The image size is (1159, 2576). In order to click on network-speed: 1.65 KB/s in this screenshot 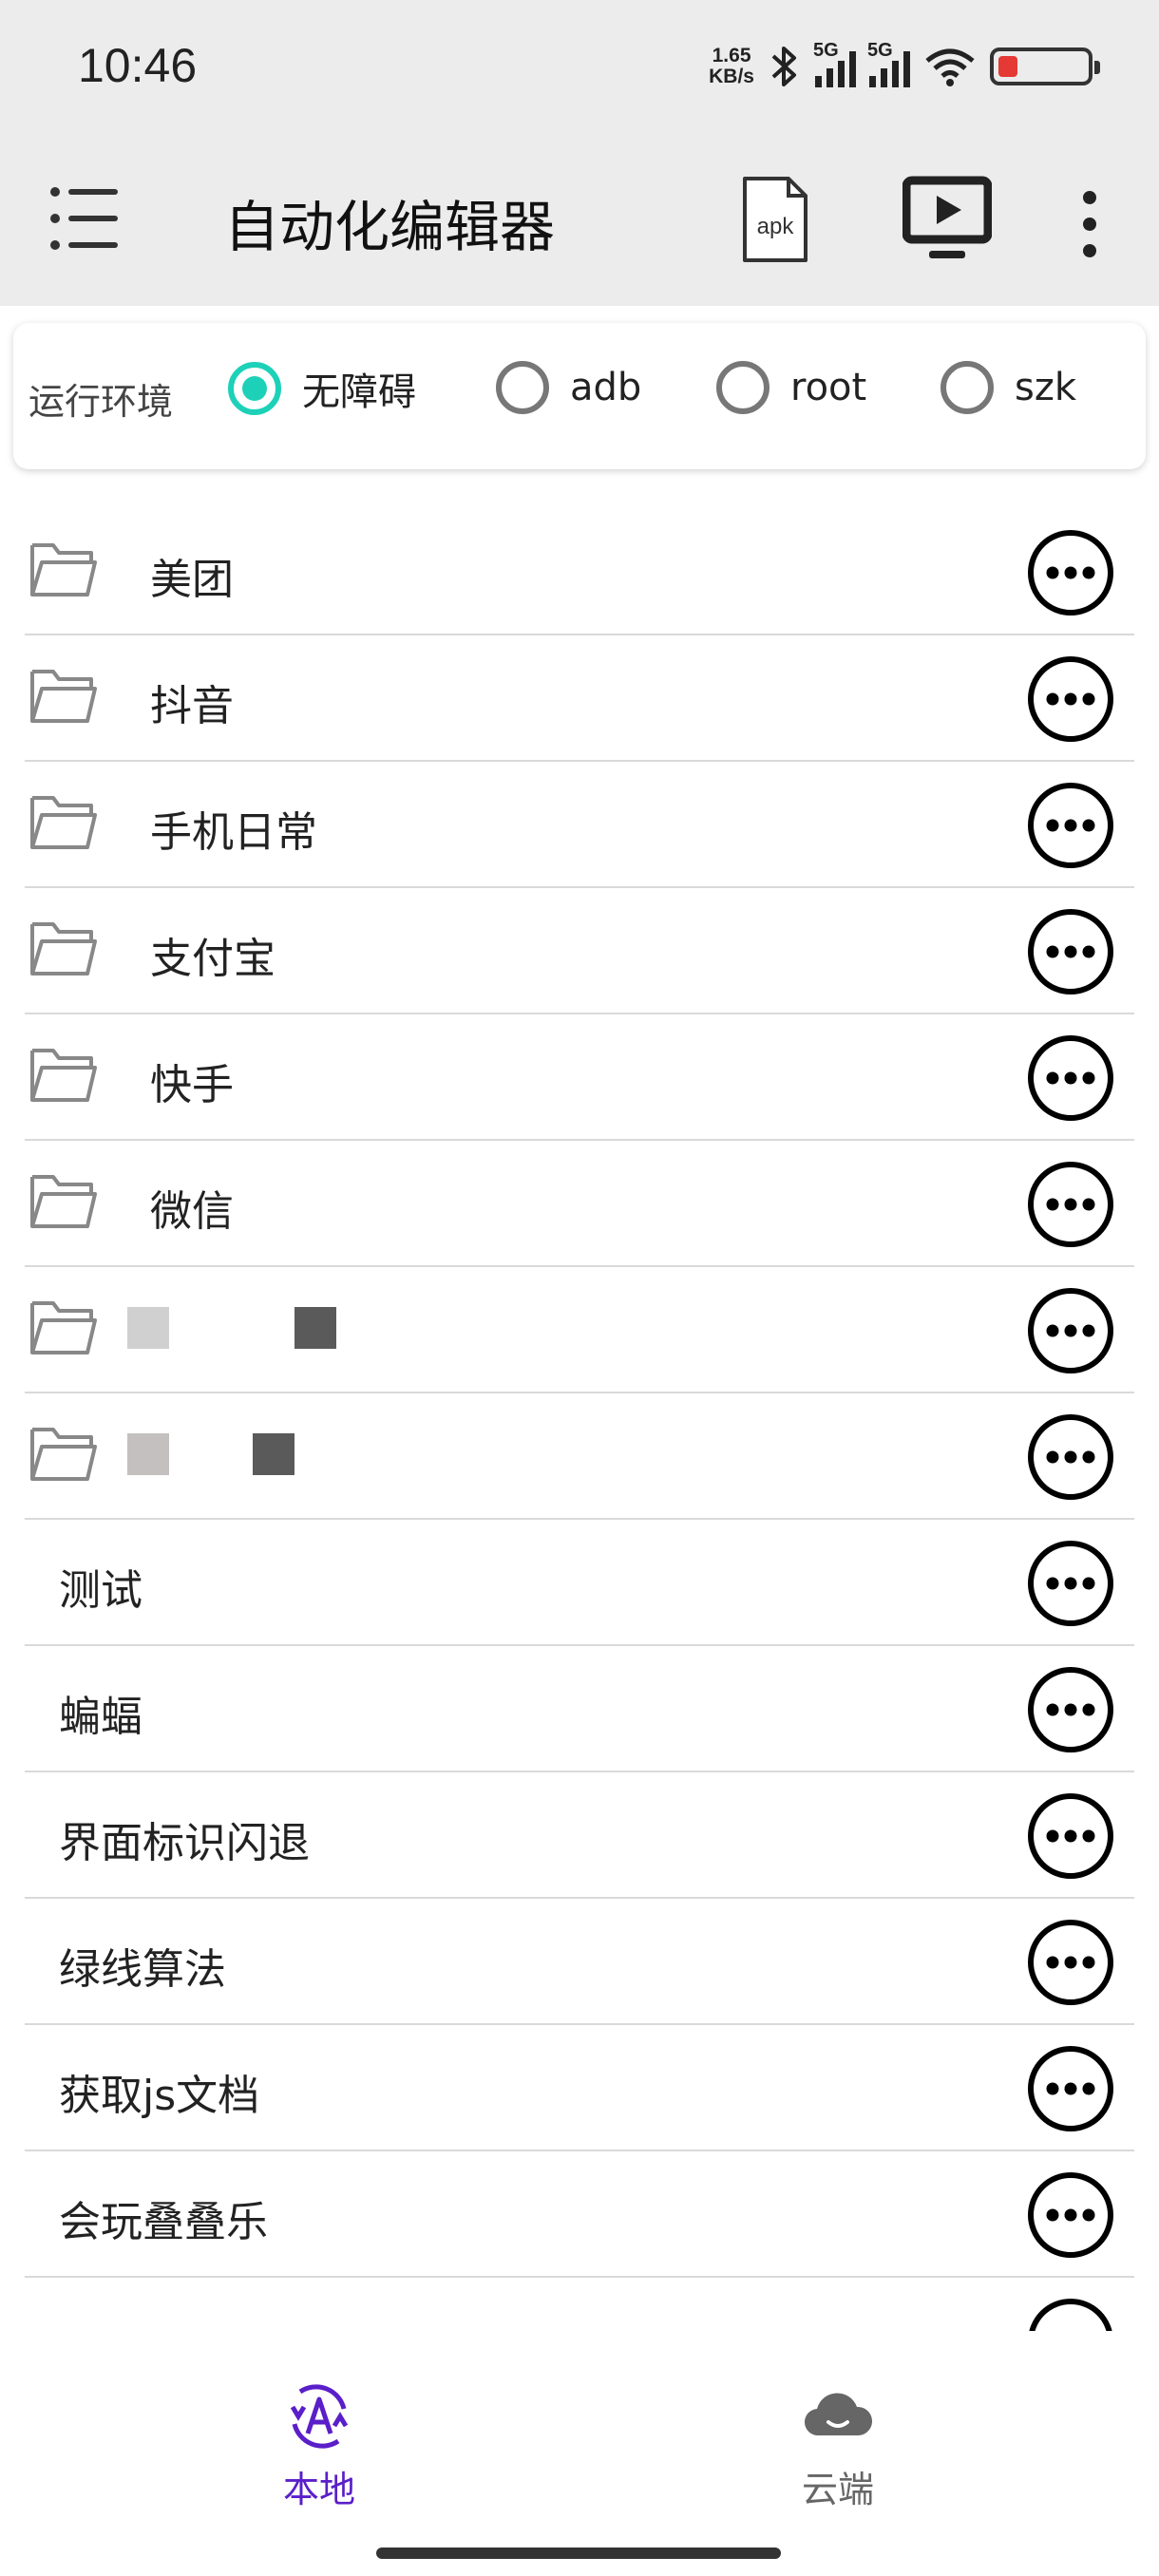, I will do `click(731, 66)`.